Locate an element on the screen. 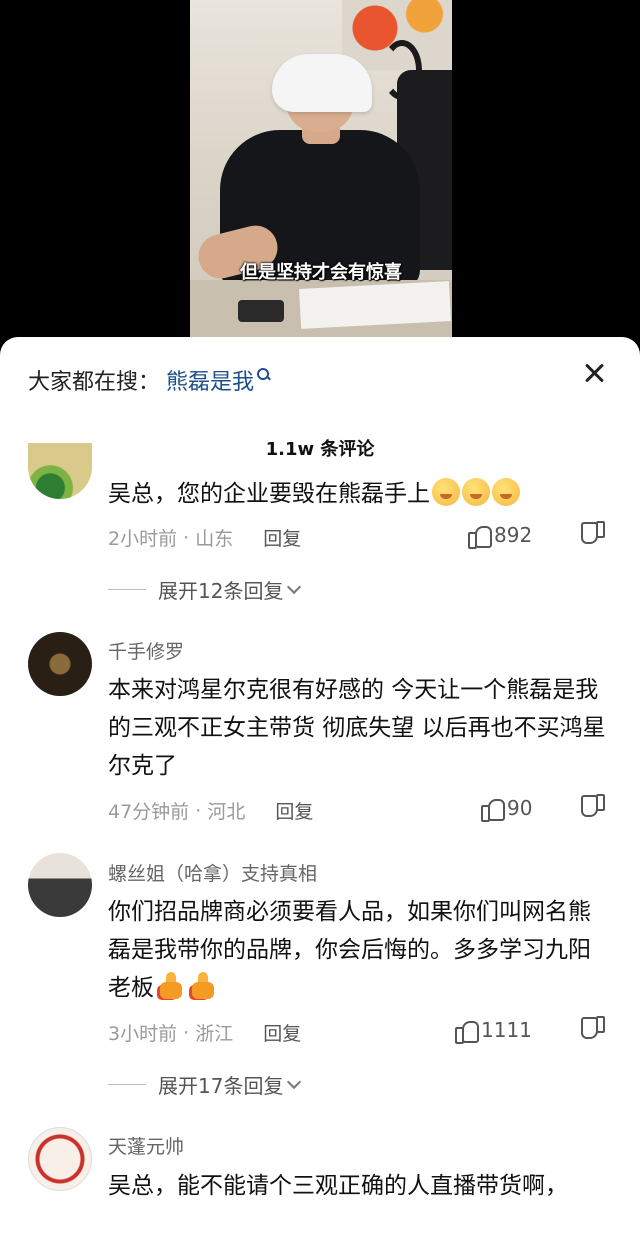 This screenshot has height=1247, width=640. comment-meta: 2小时前 · 山东 回复 is located at coordinates (204, 537).